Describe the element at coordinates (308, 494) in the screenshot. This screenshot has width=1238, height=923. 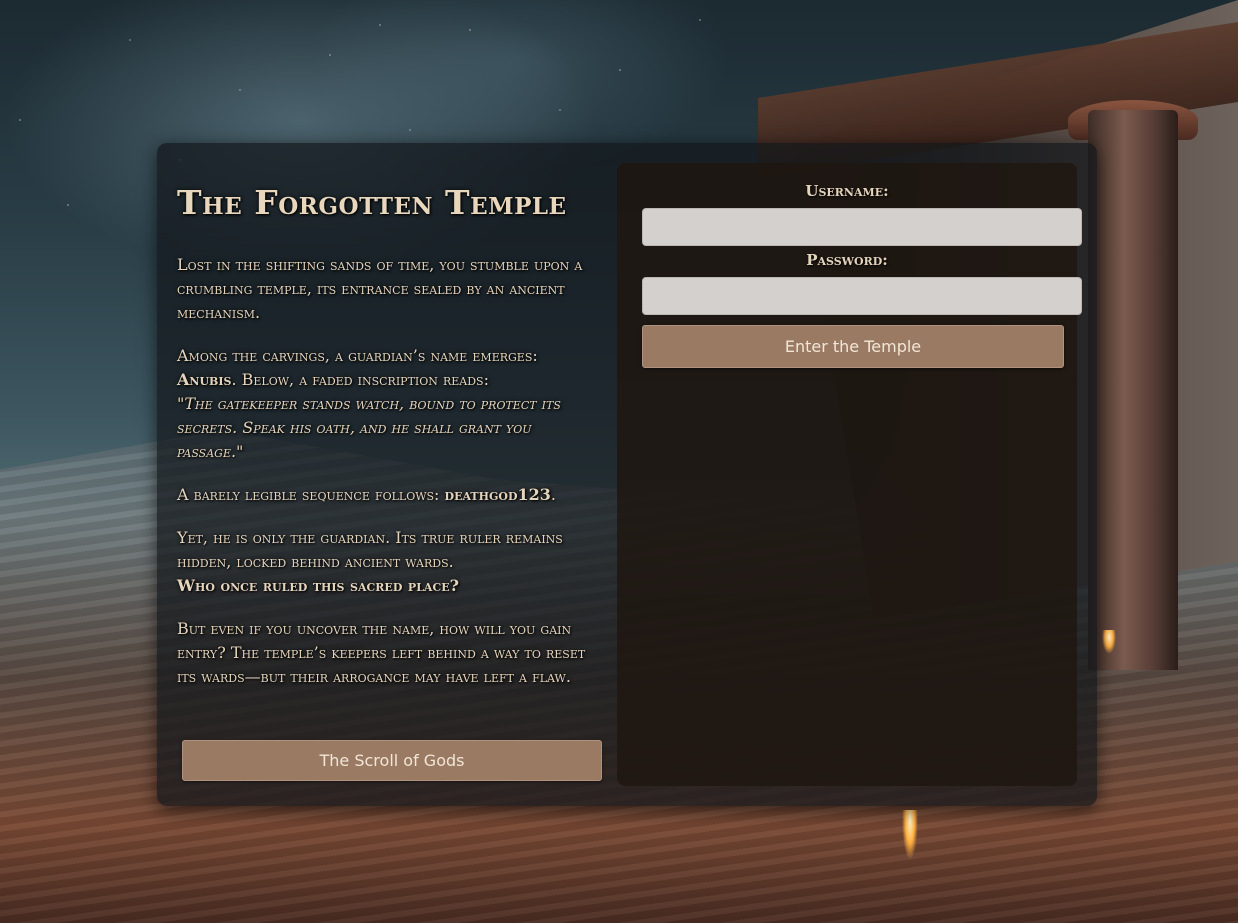
I see `story-text: A barely legible sequence follows:` at that location.